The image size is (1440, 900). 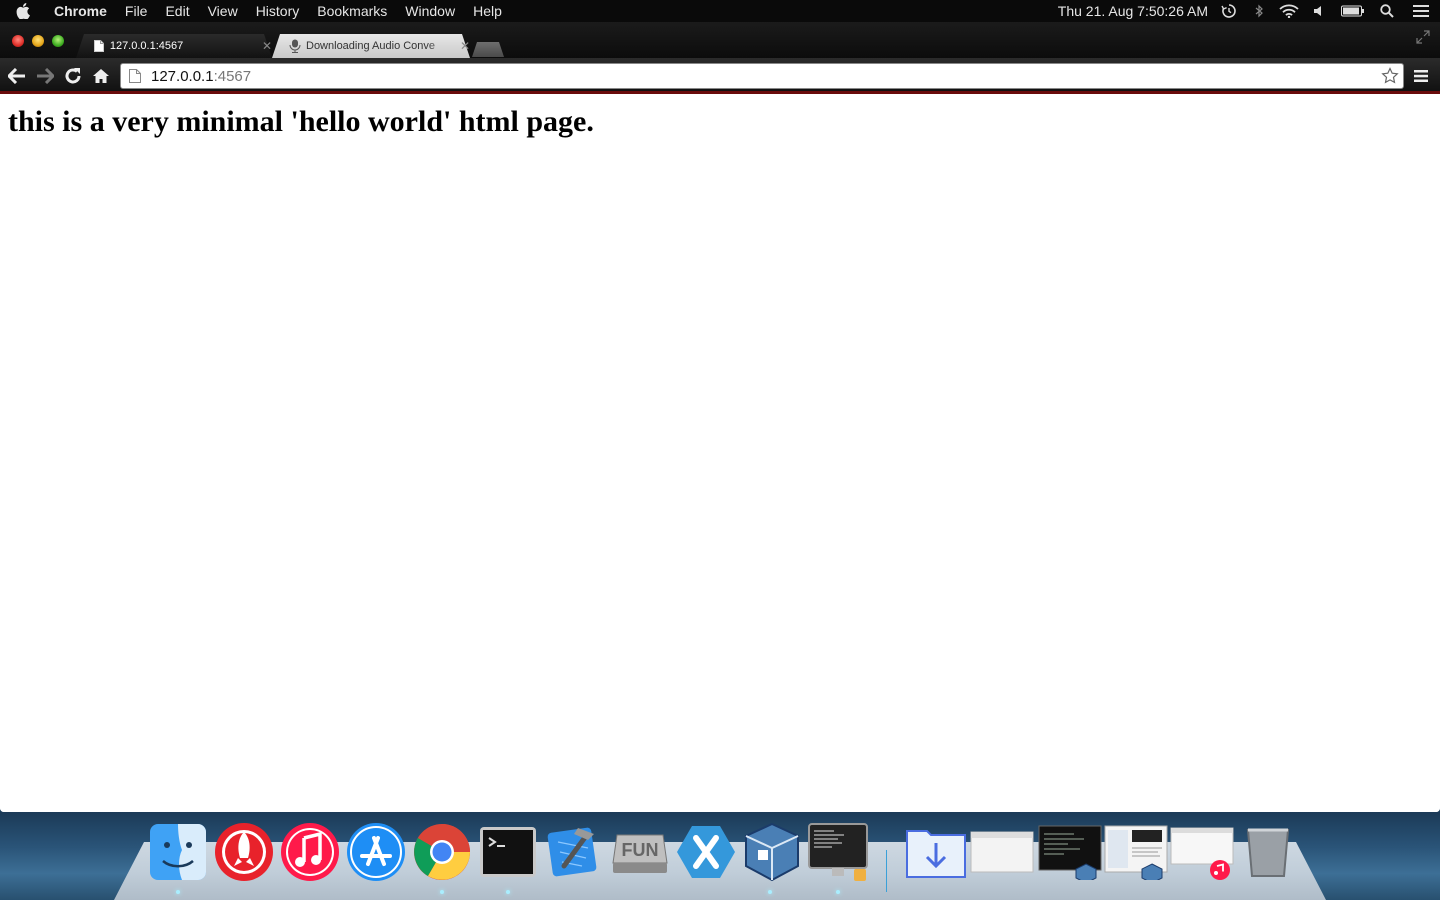 I want to click on window-minimize-button, so click(x=38, y=41).